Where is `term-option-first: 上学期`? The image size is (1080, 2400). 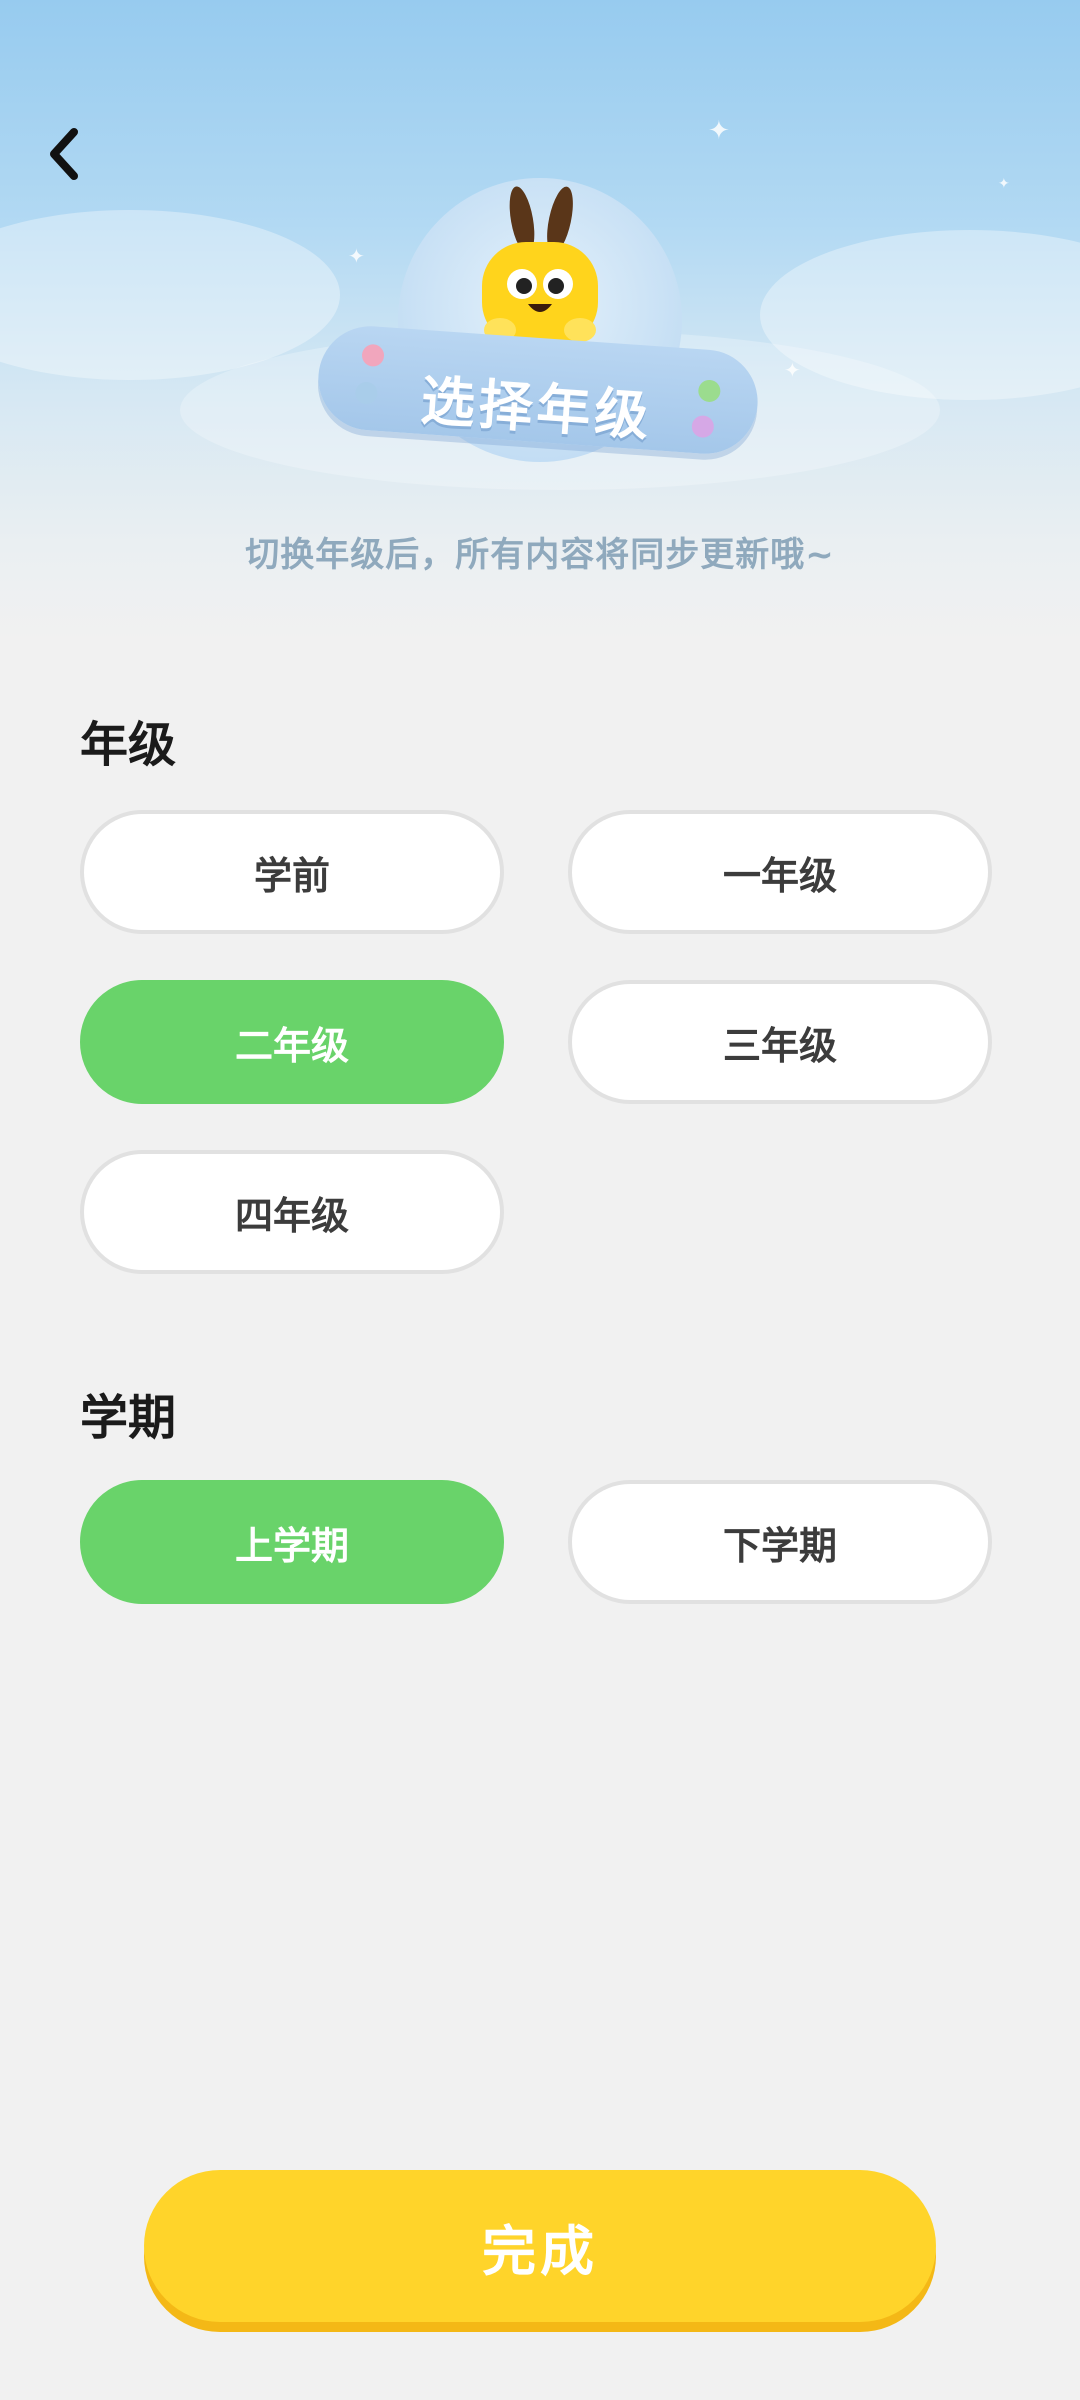 term-option-first: 上学期 is located at coordinates (292, 1542).